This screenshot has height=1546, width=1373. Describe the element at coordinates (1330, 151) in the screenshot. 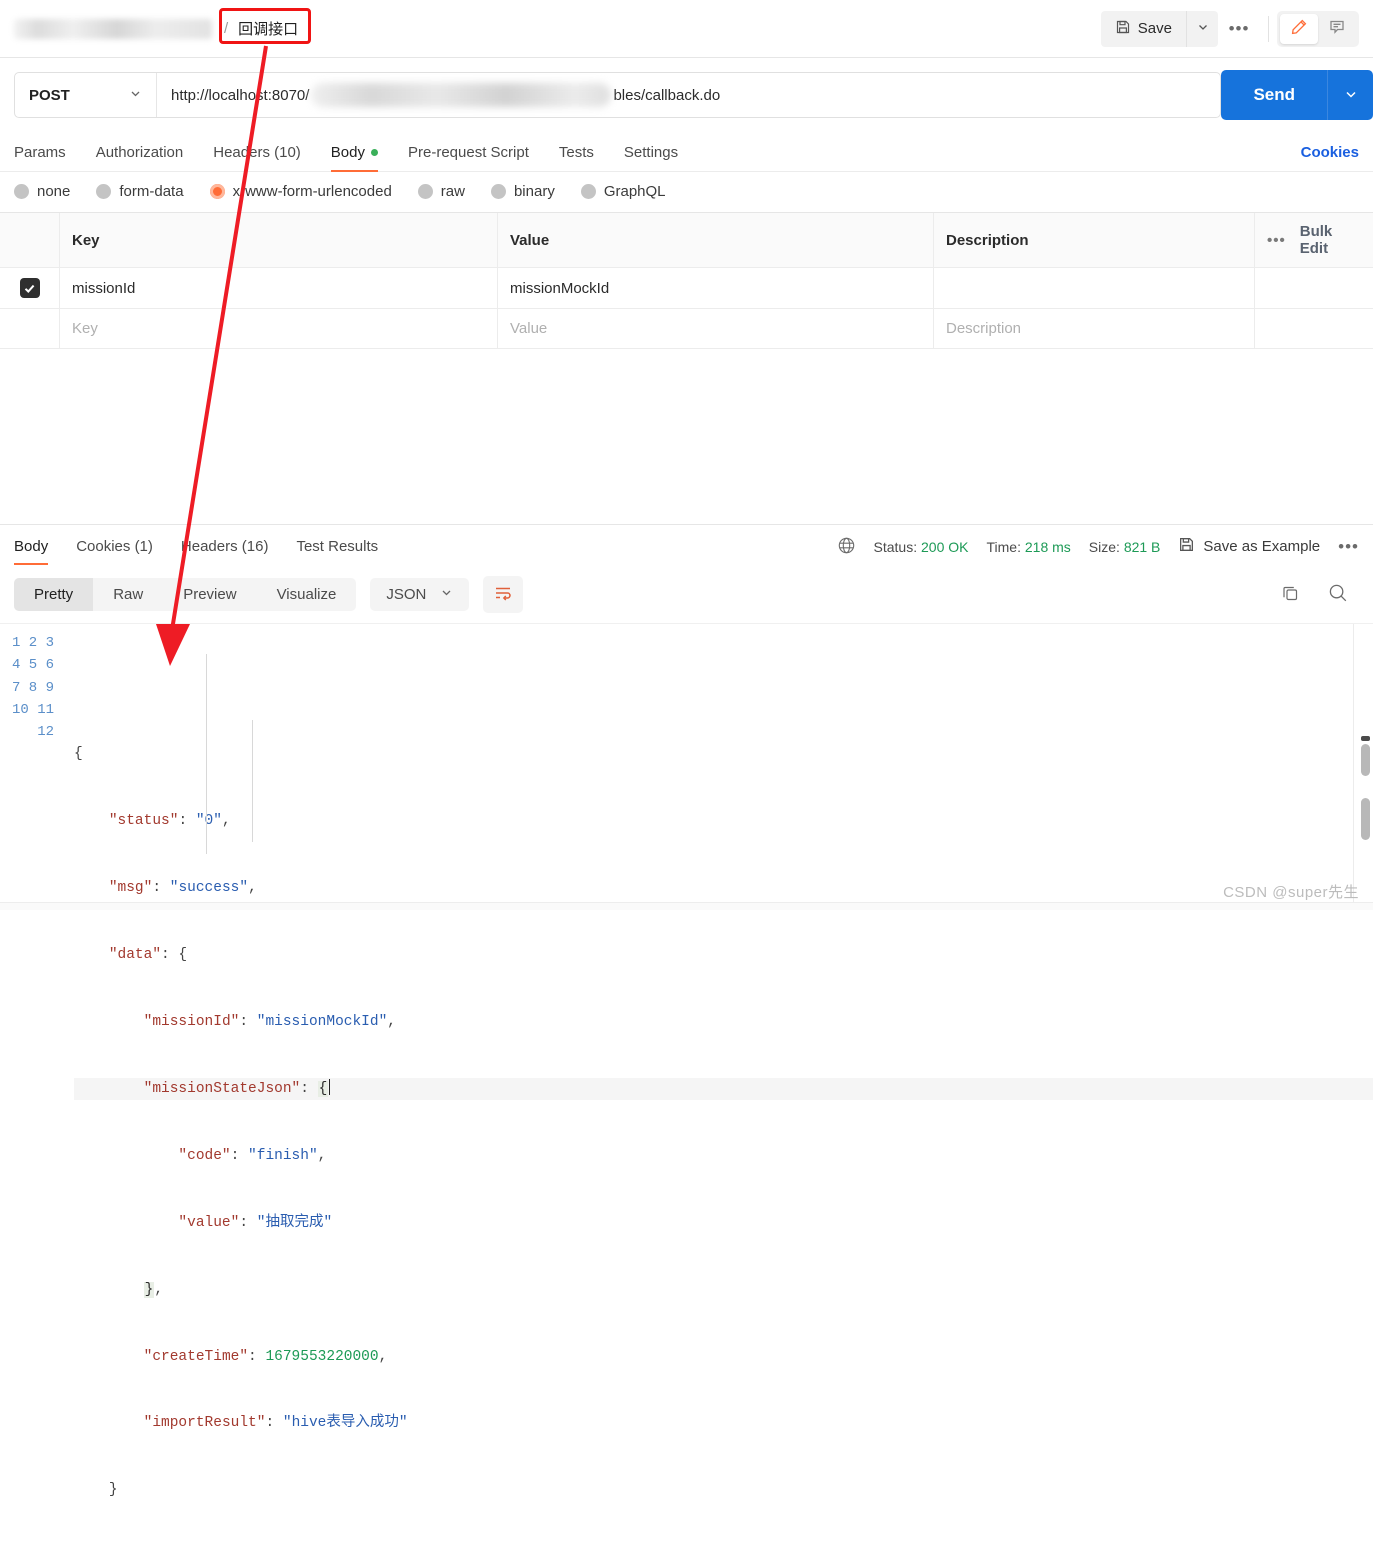

I see `cookies-link: Cookies` at that location.